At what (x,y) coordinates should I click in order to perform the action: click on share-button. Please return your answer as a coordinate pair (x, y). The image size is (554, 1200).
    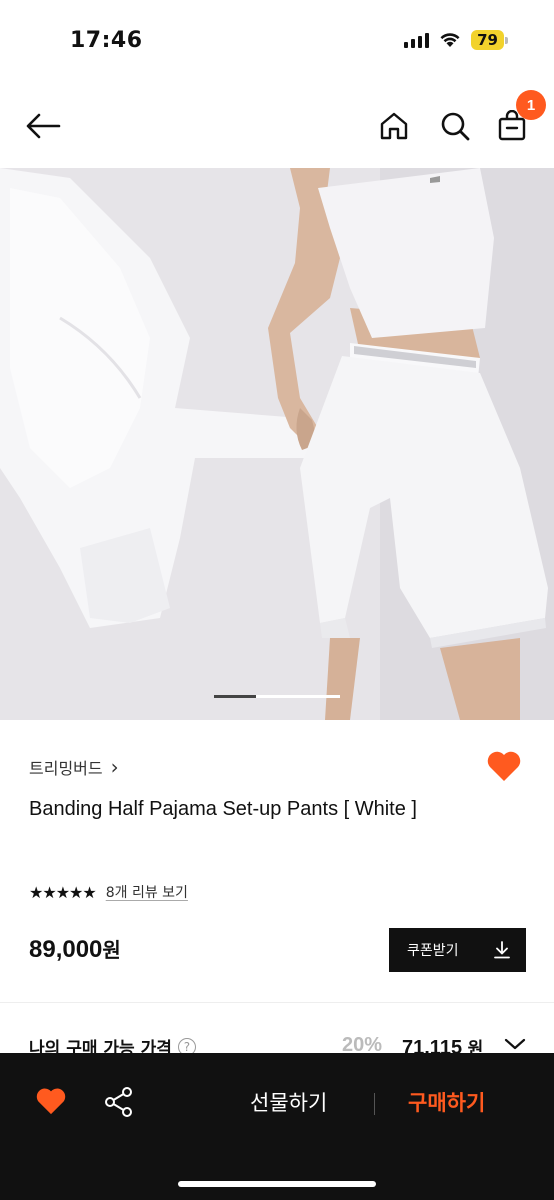
    Looking at the image, I should click on (119, 1104).